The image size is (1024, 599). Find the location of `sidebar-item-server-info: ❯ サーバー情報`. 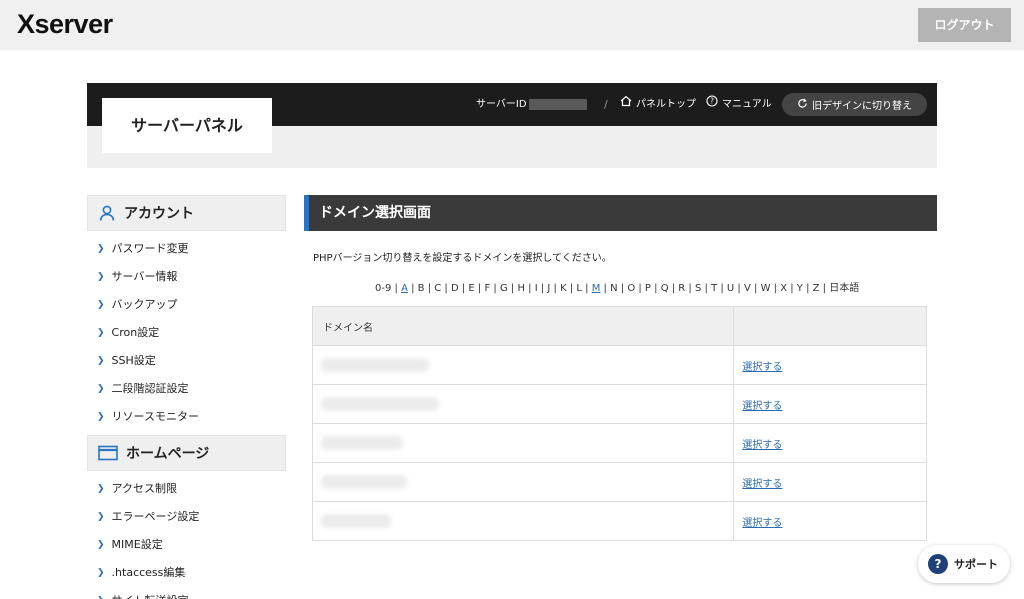

sidebar-item-server-info: ❯ サーバー情報 is located at coordinates (186, 277).